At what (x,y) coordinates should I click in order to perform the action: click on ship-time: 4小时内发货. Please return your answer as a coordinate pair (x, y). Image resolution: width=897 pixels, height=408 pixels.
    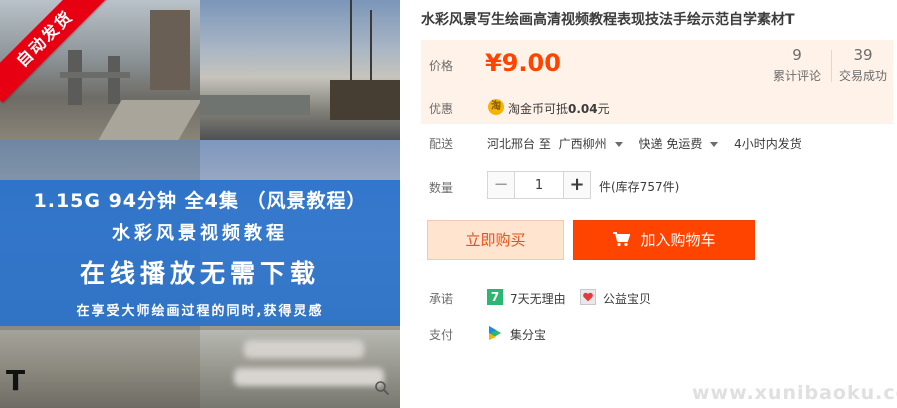
    Looking at the image, I should click on (768, 144).